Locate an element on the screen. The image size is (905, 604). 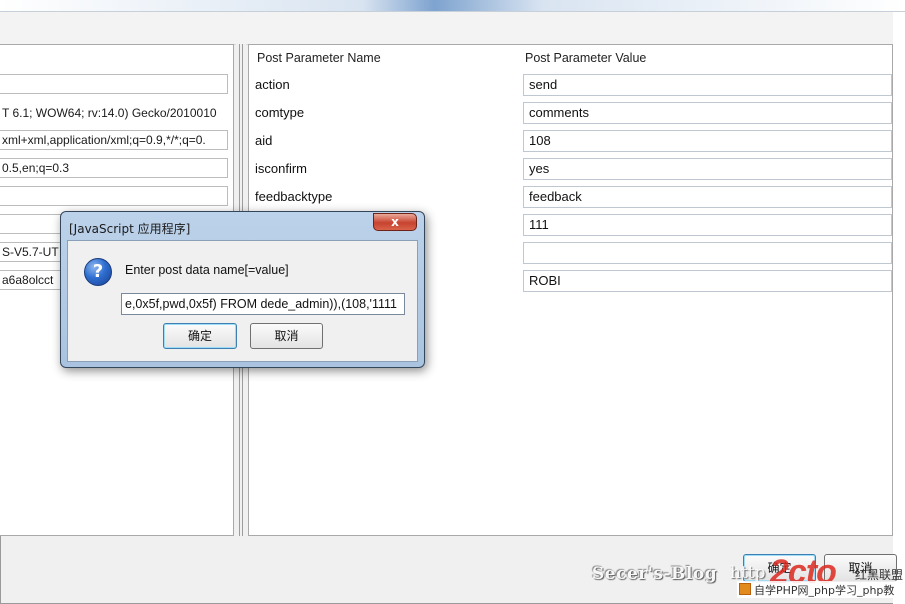
param-value-input: feedback is located at coordinates (707, 197).